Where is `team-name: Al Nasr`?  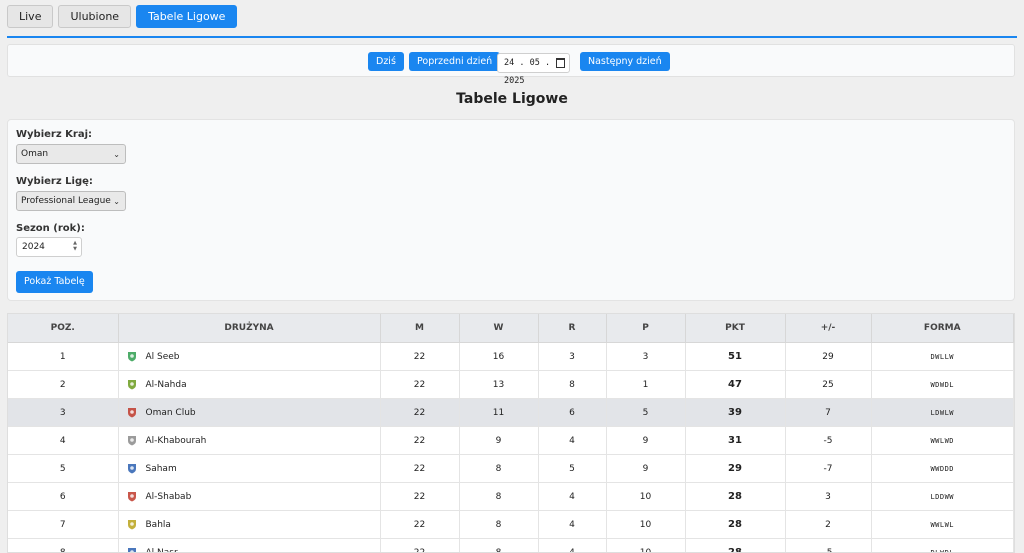
team-name: Al Nasr is located at coordinates (162, 550).